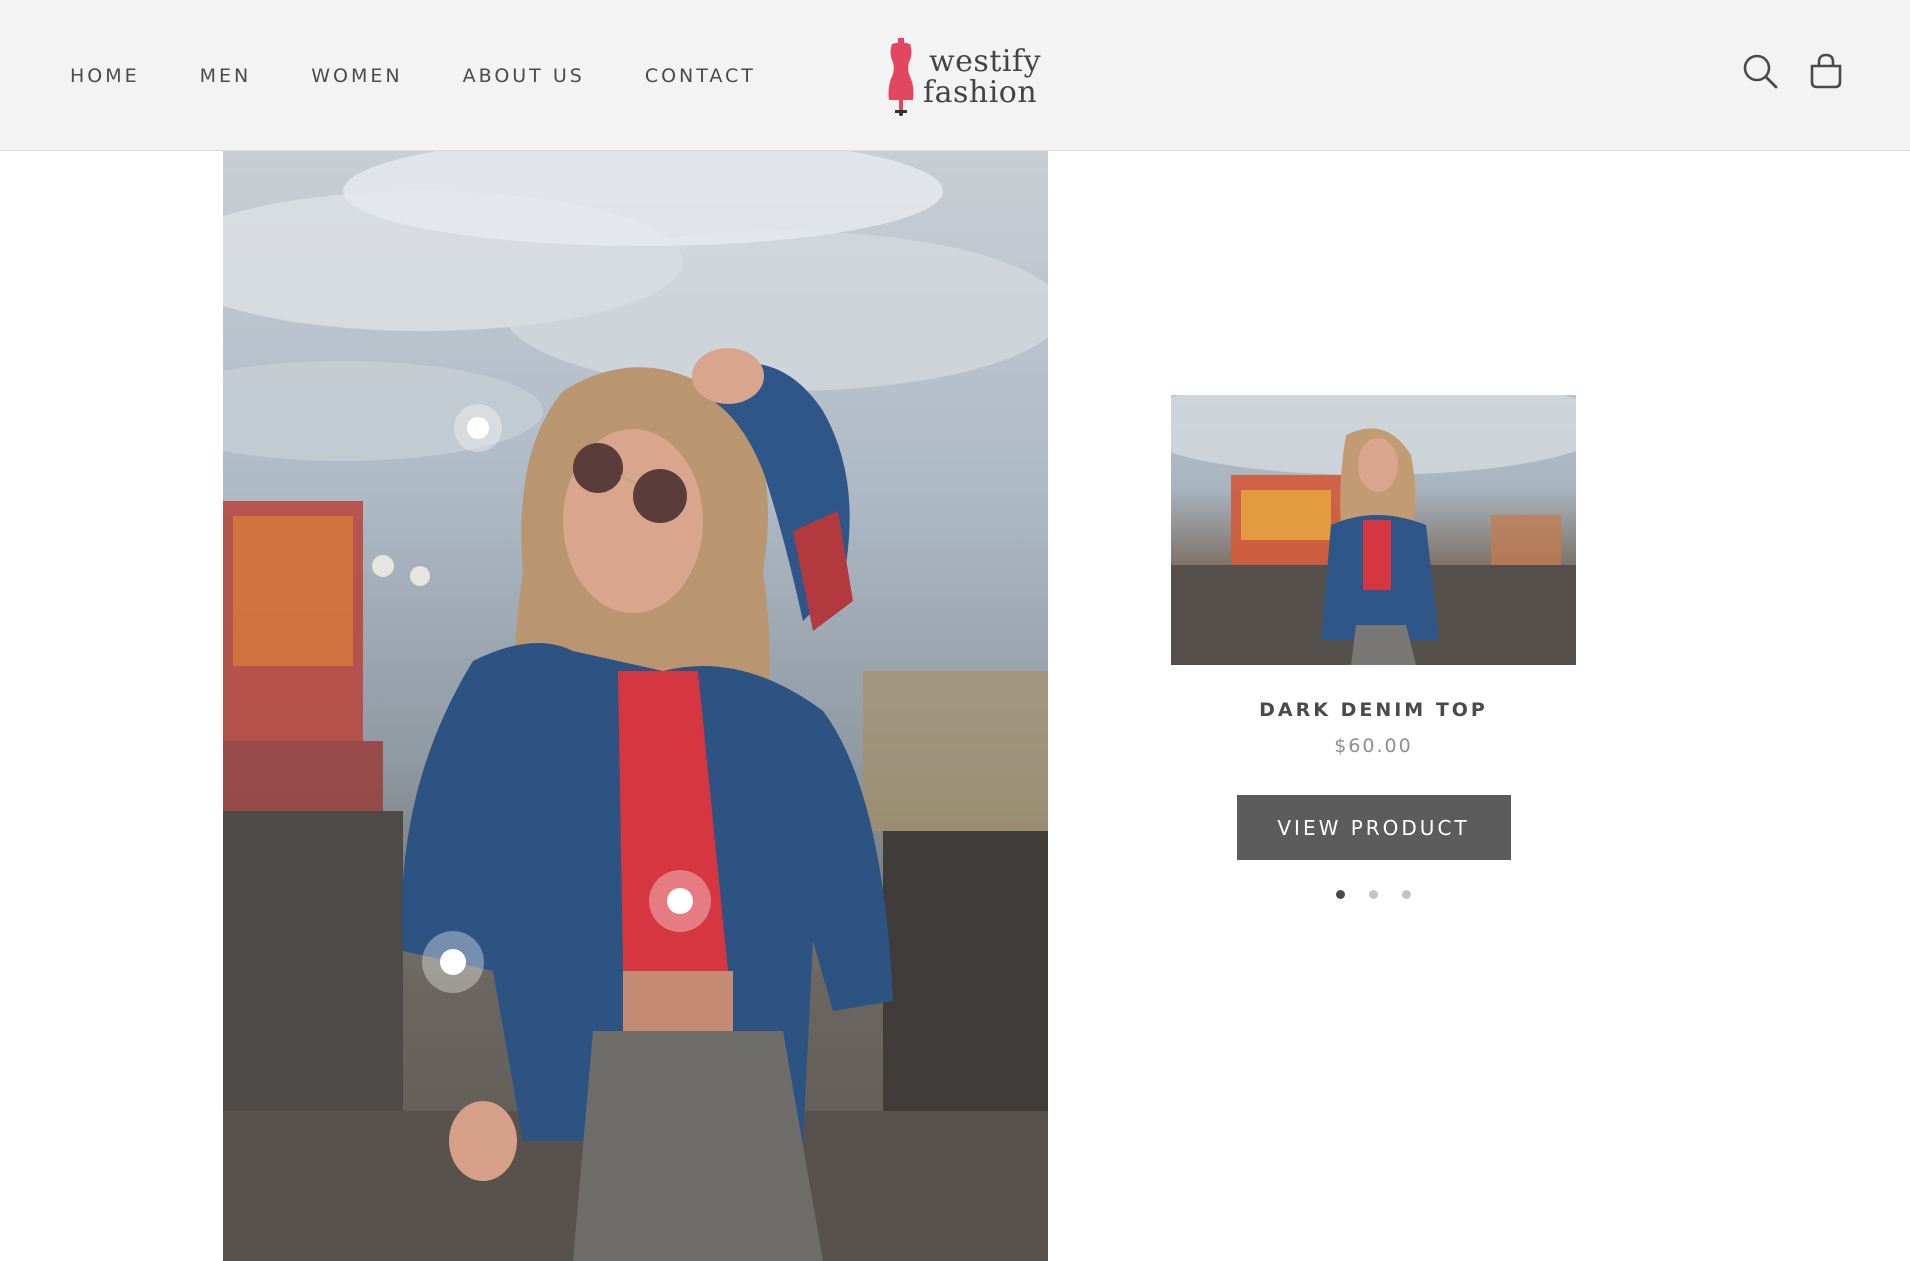 The width and height of the screenshot is (1910, 1261). I want to click on nav-about-us-link: ABOUT US, so click(524, 76).